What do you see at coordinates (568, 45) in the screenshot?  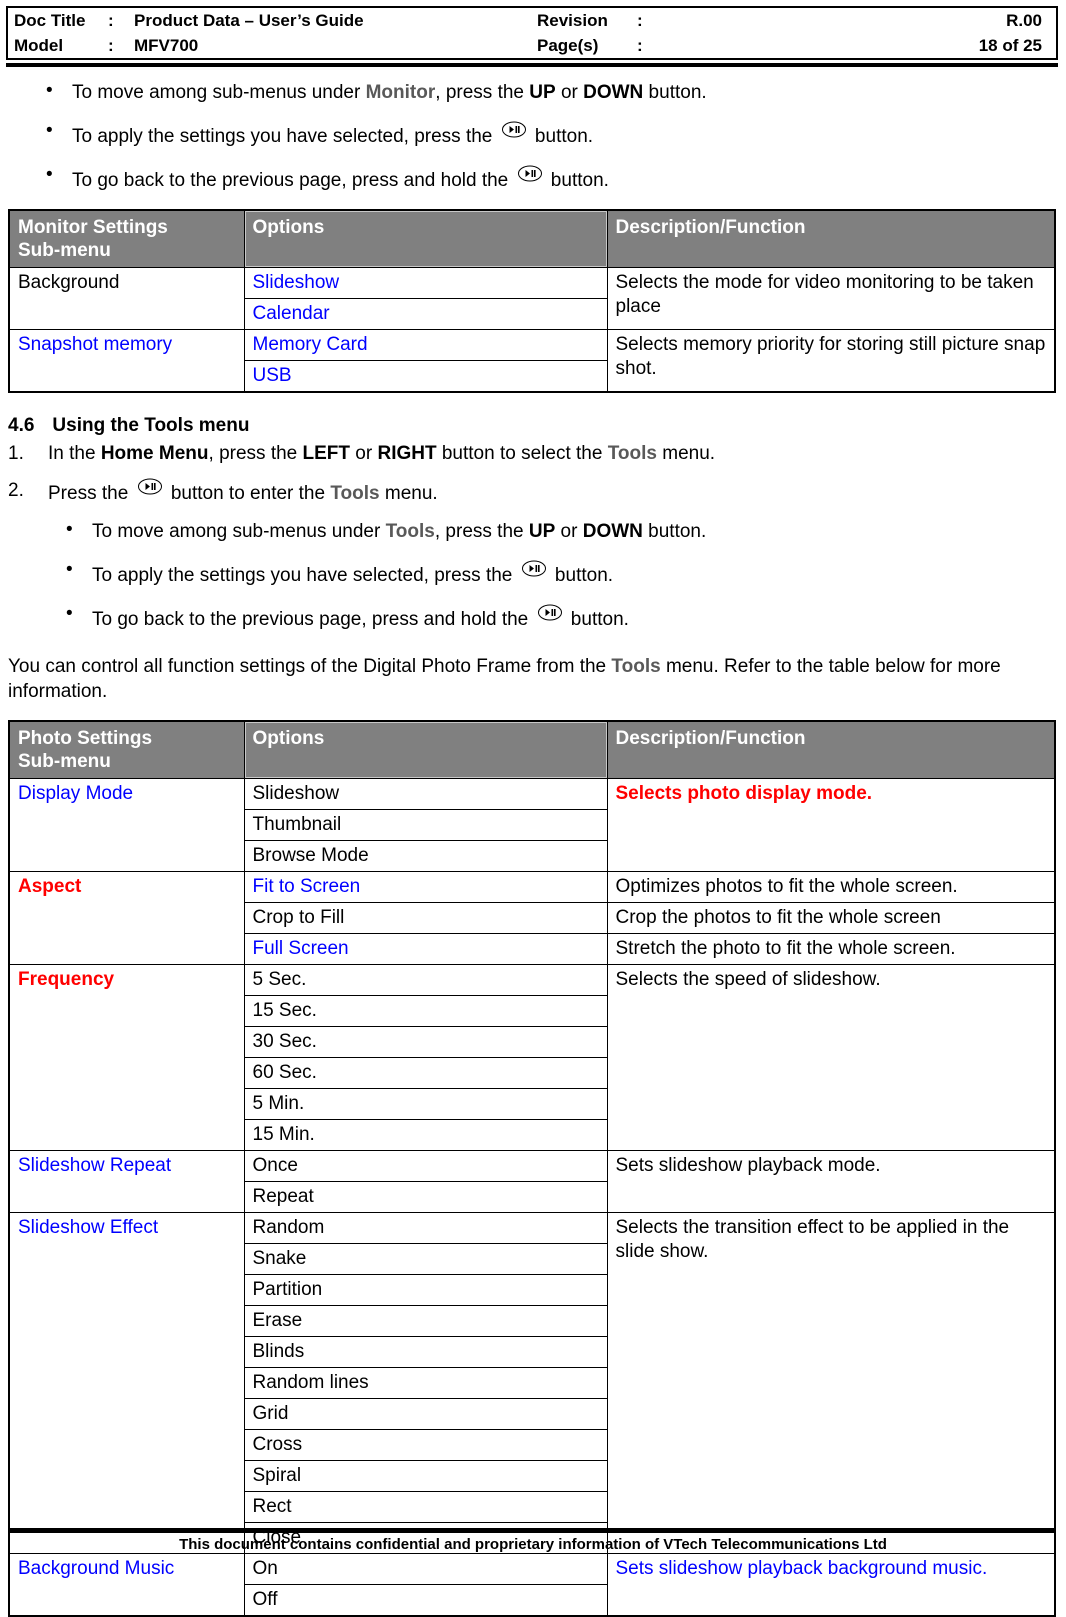 I see `pages-label: Page(s)` at bounding box center [568, 45].